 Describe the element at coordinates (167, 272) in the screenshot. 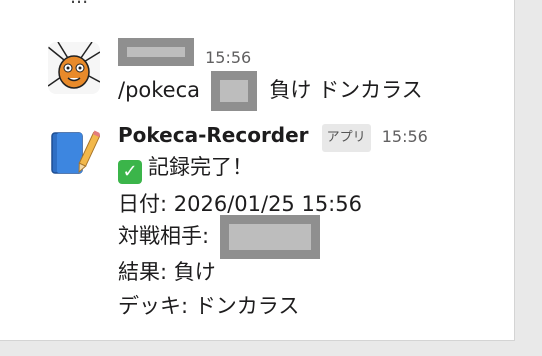

I see `result-line: 結果: 負け` at that location.